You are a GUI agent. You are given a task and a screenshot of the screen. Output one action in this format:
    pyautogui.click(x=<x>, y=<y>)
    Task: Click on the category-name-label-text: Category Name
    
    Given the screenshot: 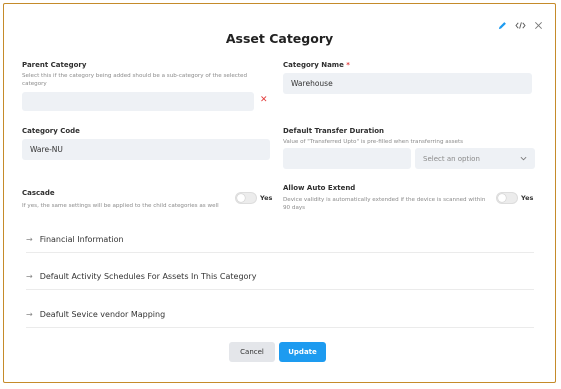 What is the action you would take?
    pyautogui.click(x=313, y=65)
    